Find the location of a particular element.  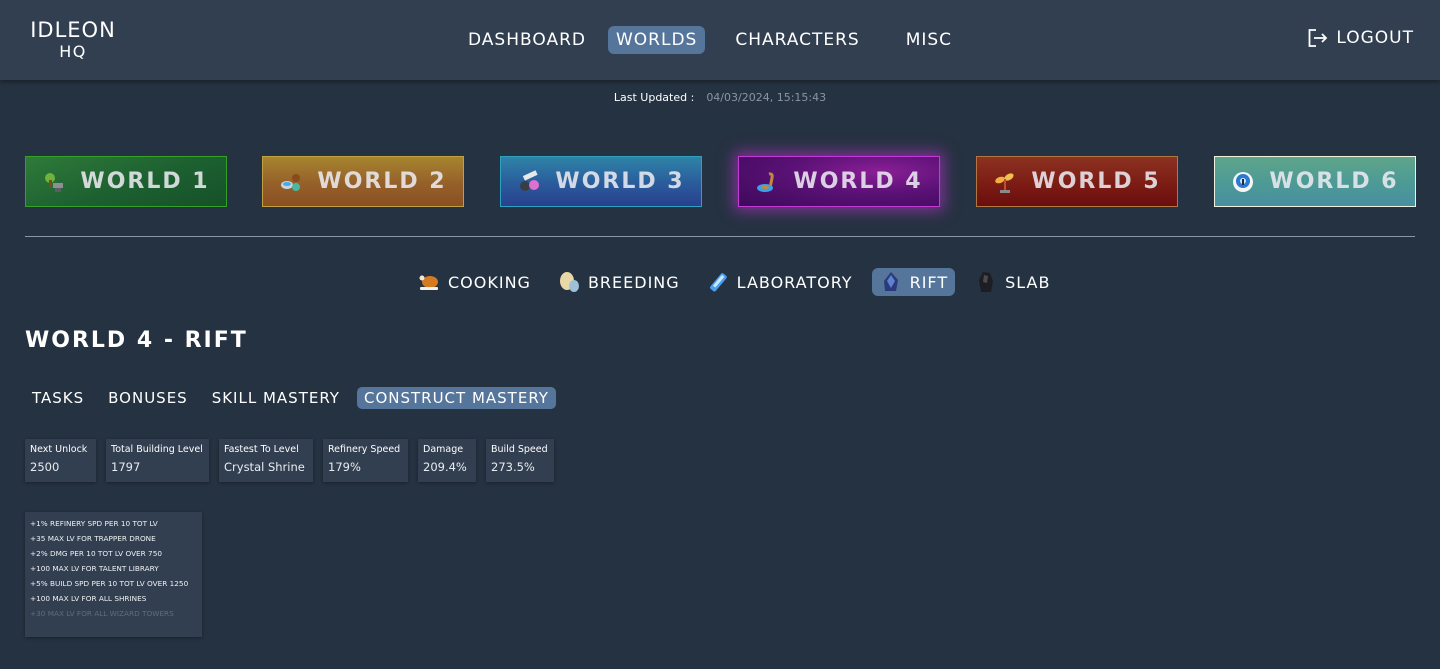

world-3-label: WORLD 3 is located at coordinates (620, 181).